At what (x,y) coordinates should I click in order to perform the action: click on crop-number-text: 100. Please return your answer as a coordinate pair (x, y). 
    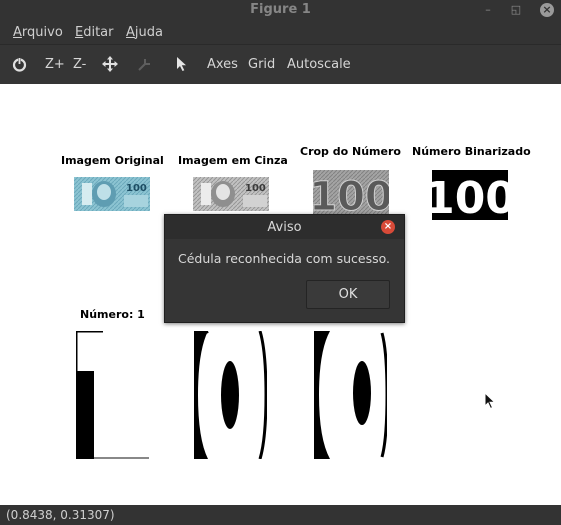
    Looking at the image, I should click on (351, 195).